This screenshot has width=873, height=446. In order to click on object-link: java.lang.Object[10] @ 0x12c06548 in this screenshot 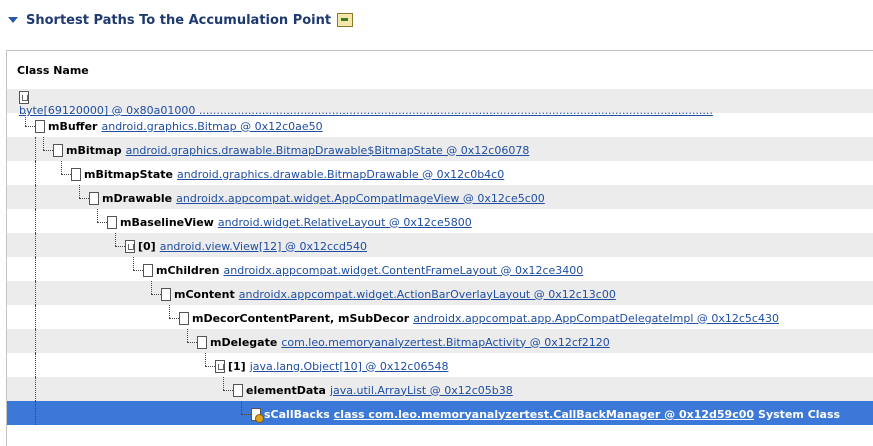, I will do `click(349, 366)`.